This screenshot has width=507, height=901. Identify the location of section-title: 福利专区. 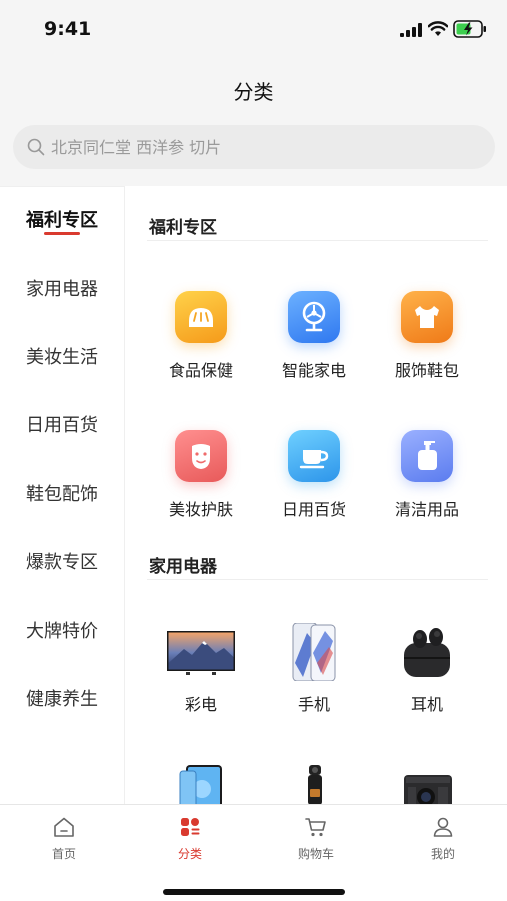
(183, 228).